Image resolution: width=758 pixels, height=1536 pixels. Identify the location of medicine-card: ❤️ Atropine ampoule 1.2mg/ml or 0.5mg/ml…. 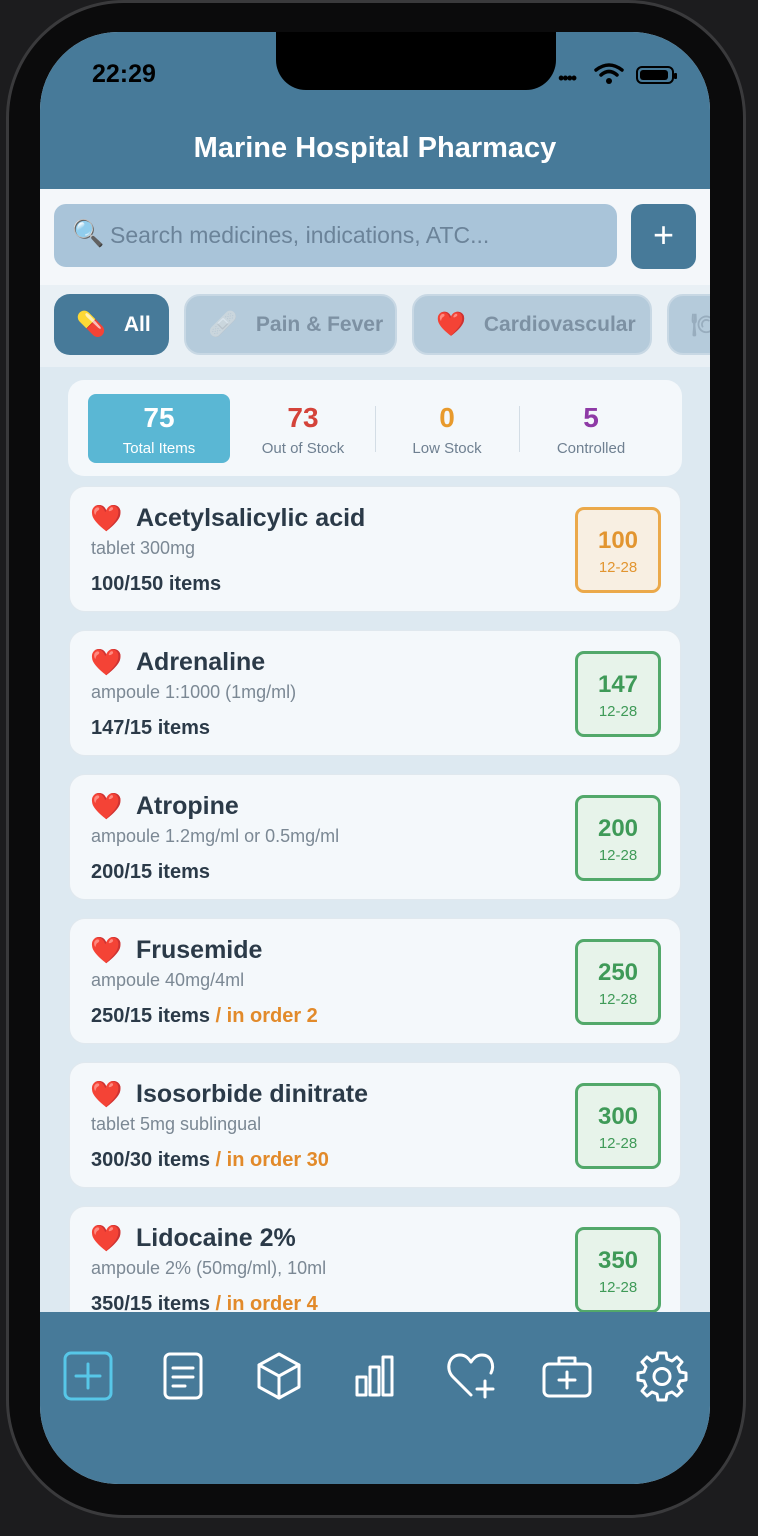
(375, 837).